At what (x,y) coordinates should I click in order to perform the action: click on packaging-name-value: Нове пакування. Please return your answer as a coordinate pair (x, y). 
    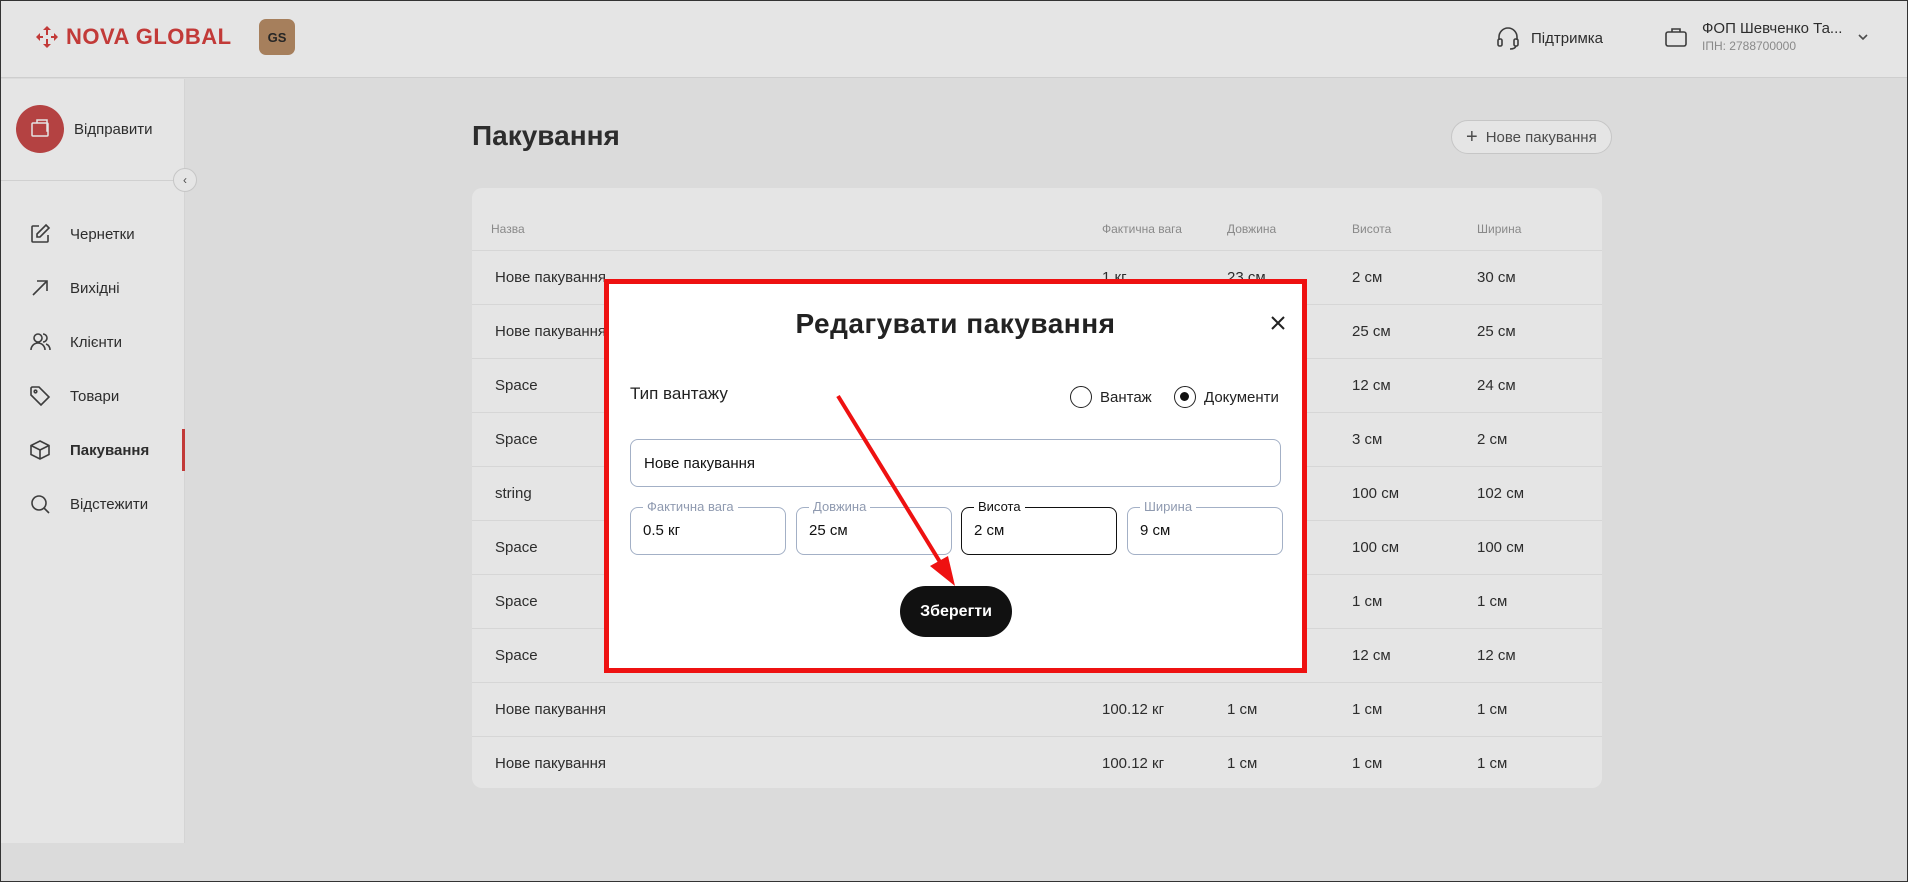
    Looking at the image, I should click on (700, 463).